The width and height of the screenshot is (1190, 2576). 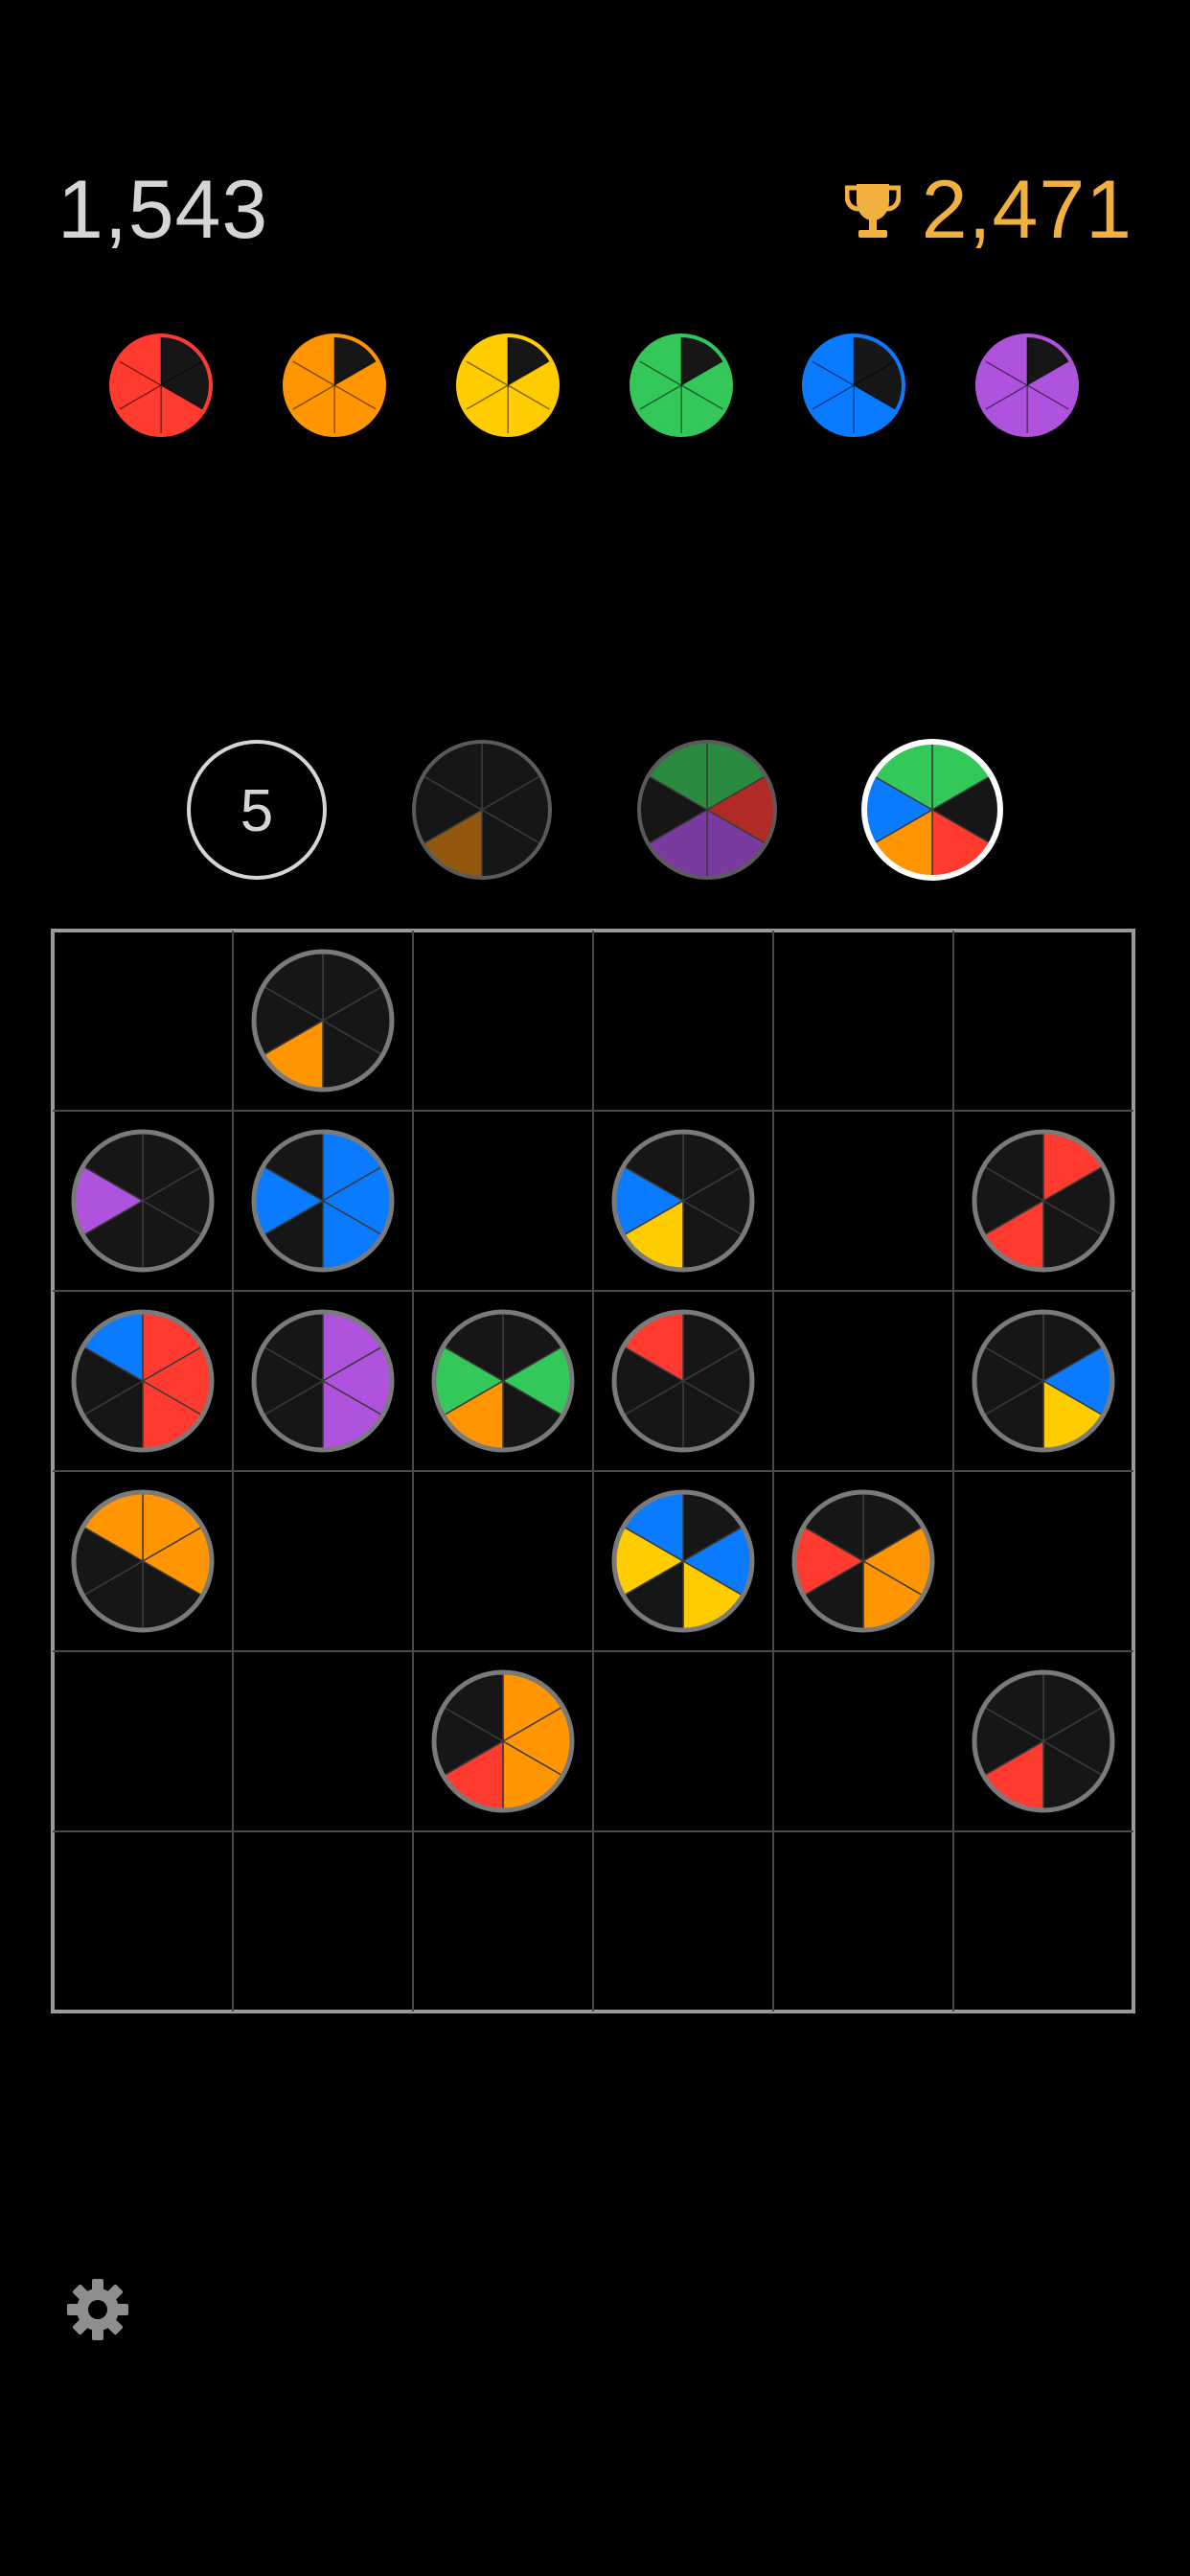 I want to click on queue-piece-selected, so click(x=932, y=810).